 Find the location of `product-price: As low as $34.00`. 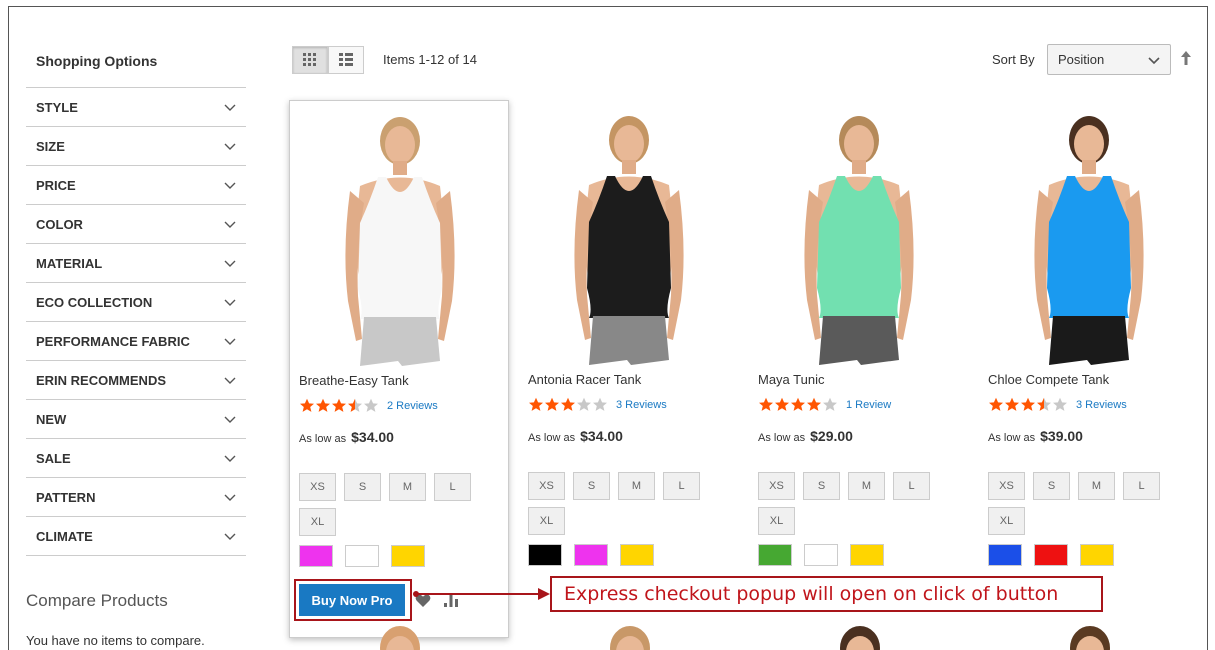

product-price: As low as $34.00 is located at coordinates (346, 437).